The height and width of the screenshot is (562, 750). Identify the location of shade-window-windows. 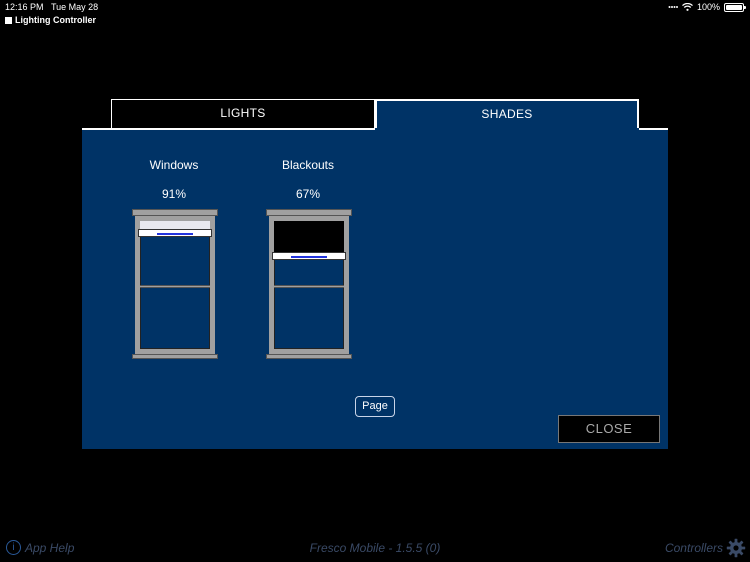
(175, 284).